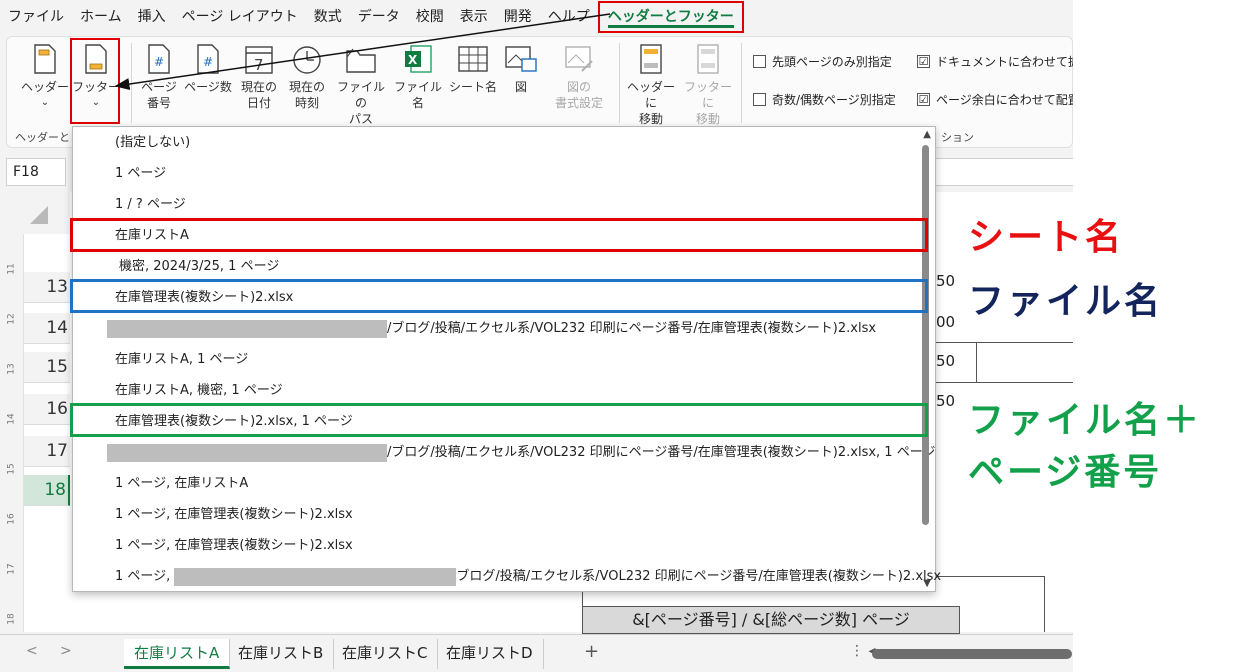  What do you see at coordinates (234, 514) in the screenshot?
I see `dropdown-item-page-file: 1 ページ, 在庫管理表(複数シート)2.xlsx` at bounding box center [234, 514].